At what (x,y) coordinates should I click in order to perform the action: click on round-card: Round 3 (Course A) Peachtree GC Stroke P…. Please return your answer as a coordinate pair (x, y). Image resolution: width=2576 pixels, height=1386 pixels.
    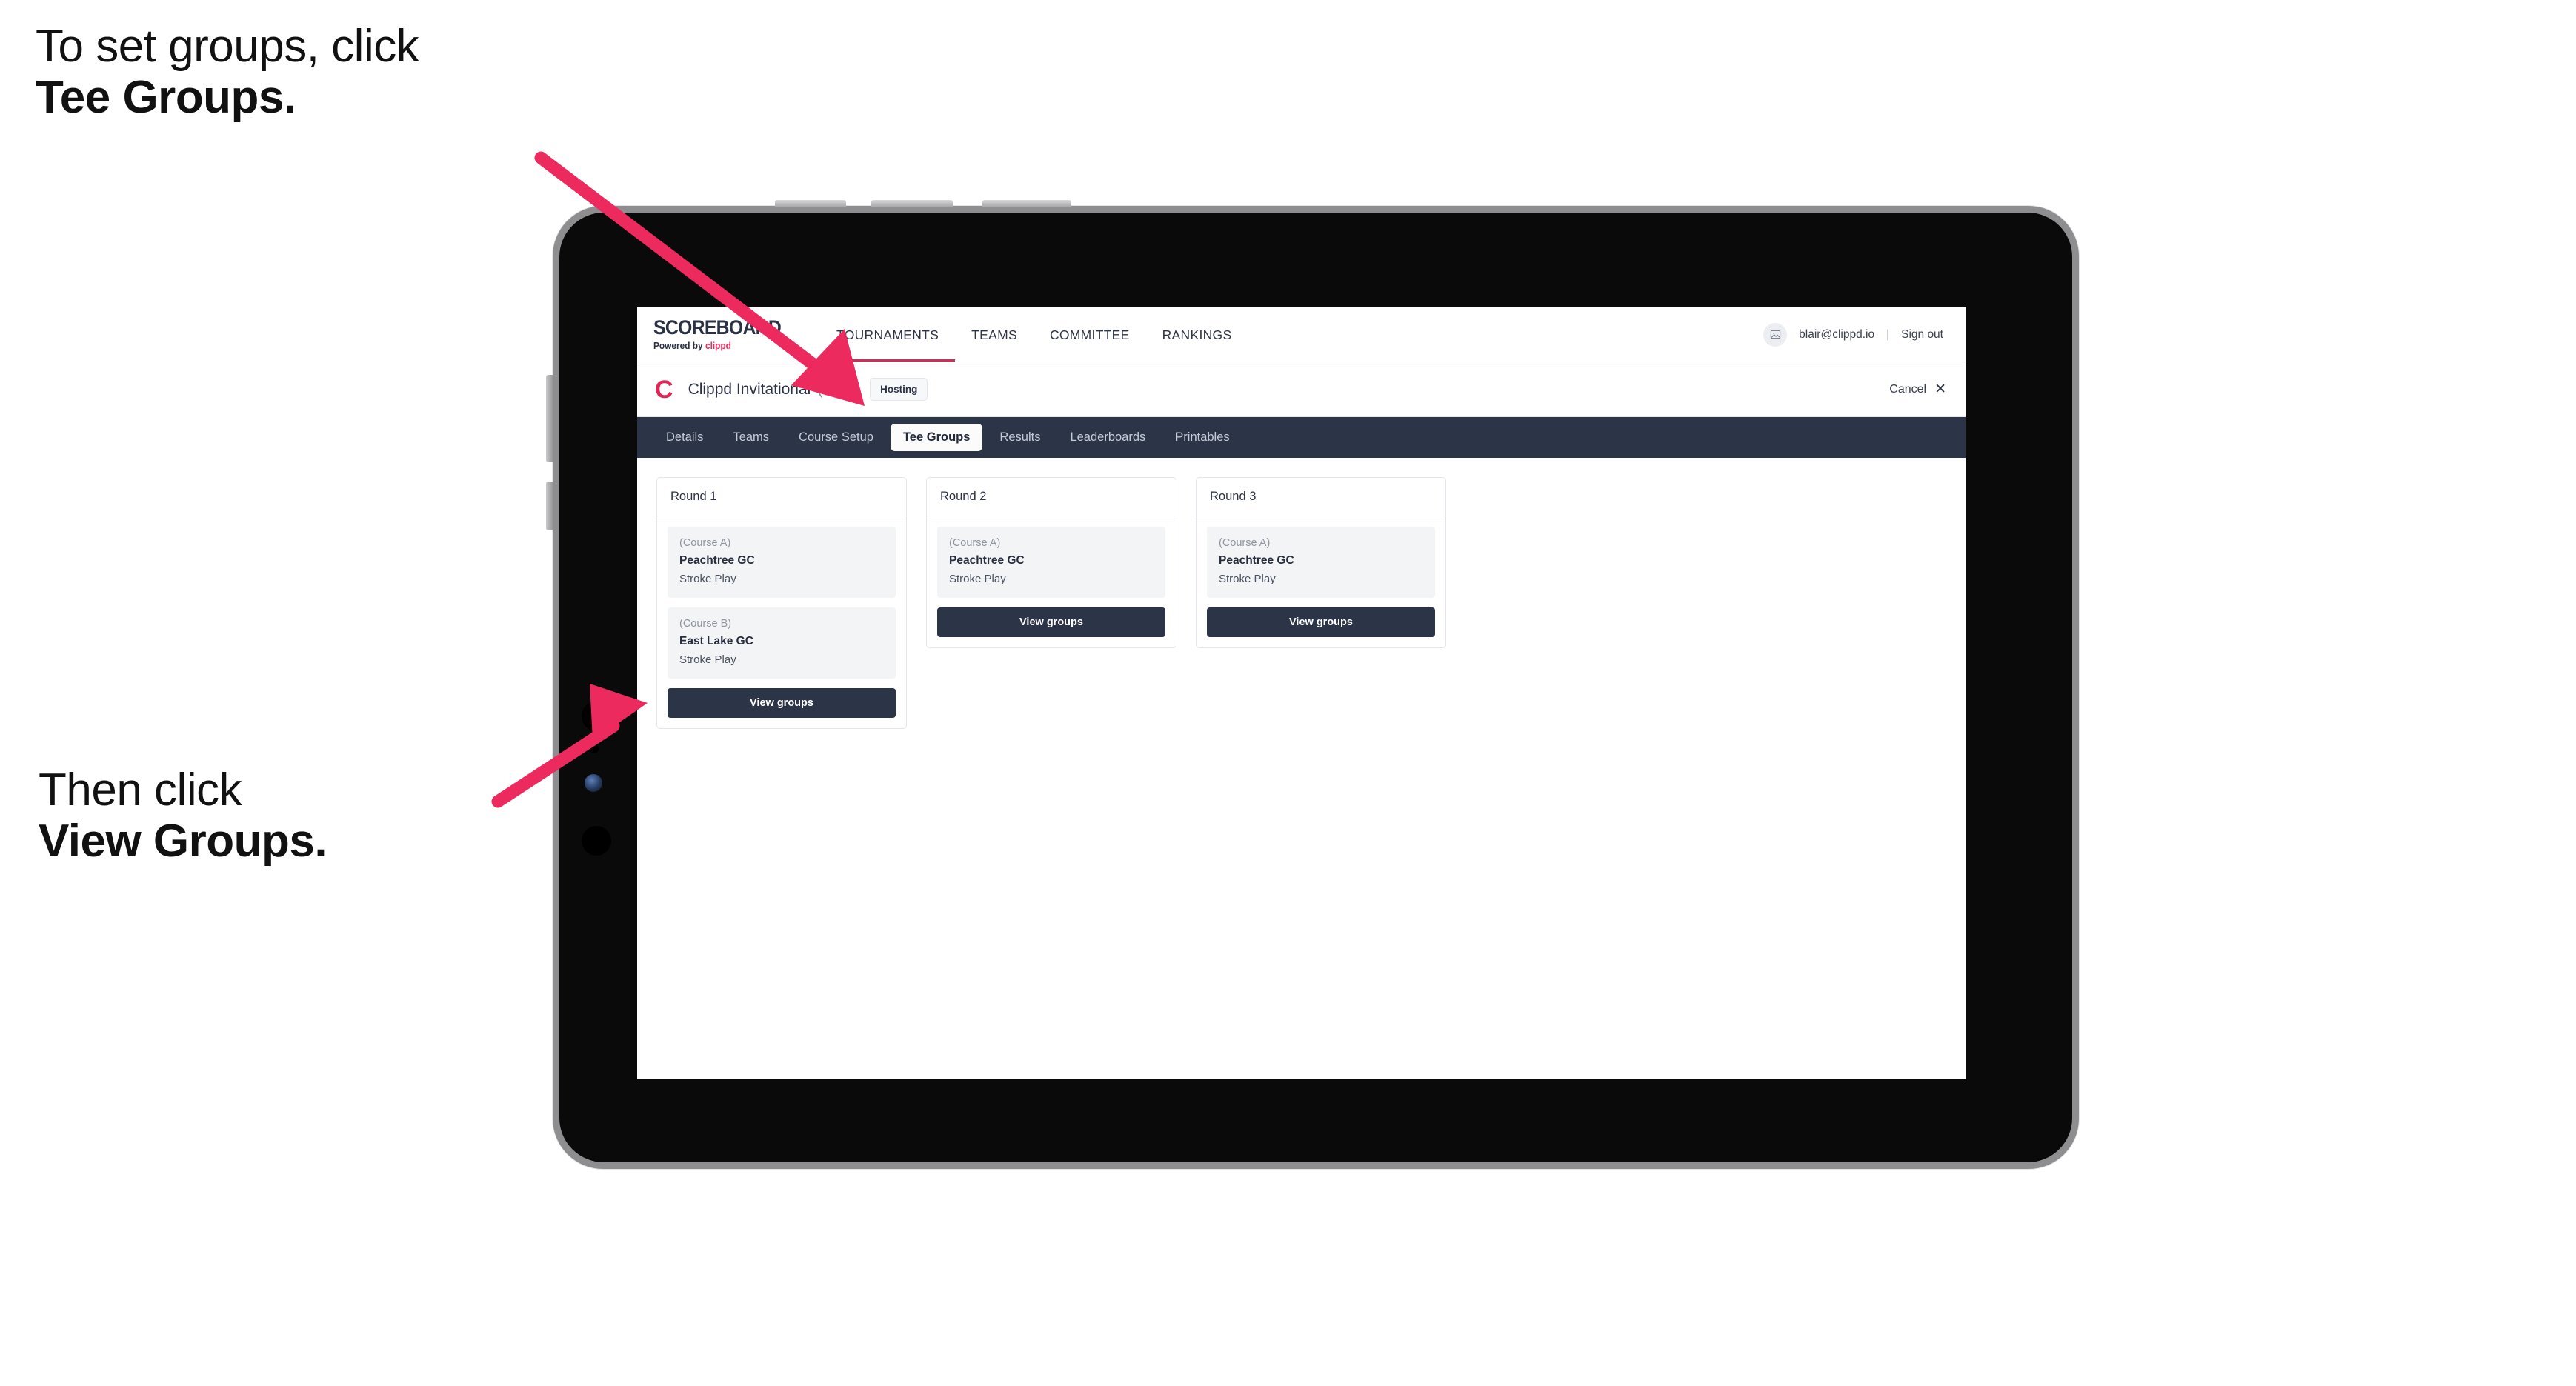
    Looking at the image, I should click on (1321, 562).